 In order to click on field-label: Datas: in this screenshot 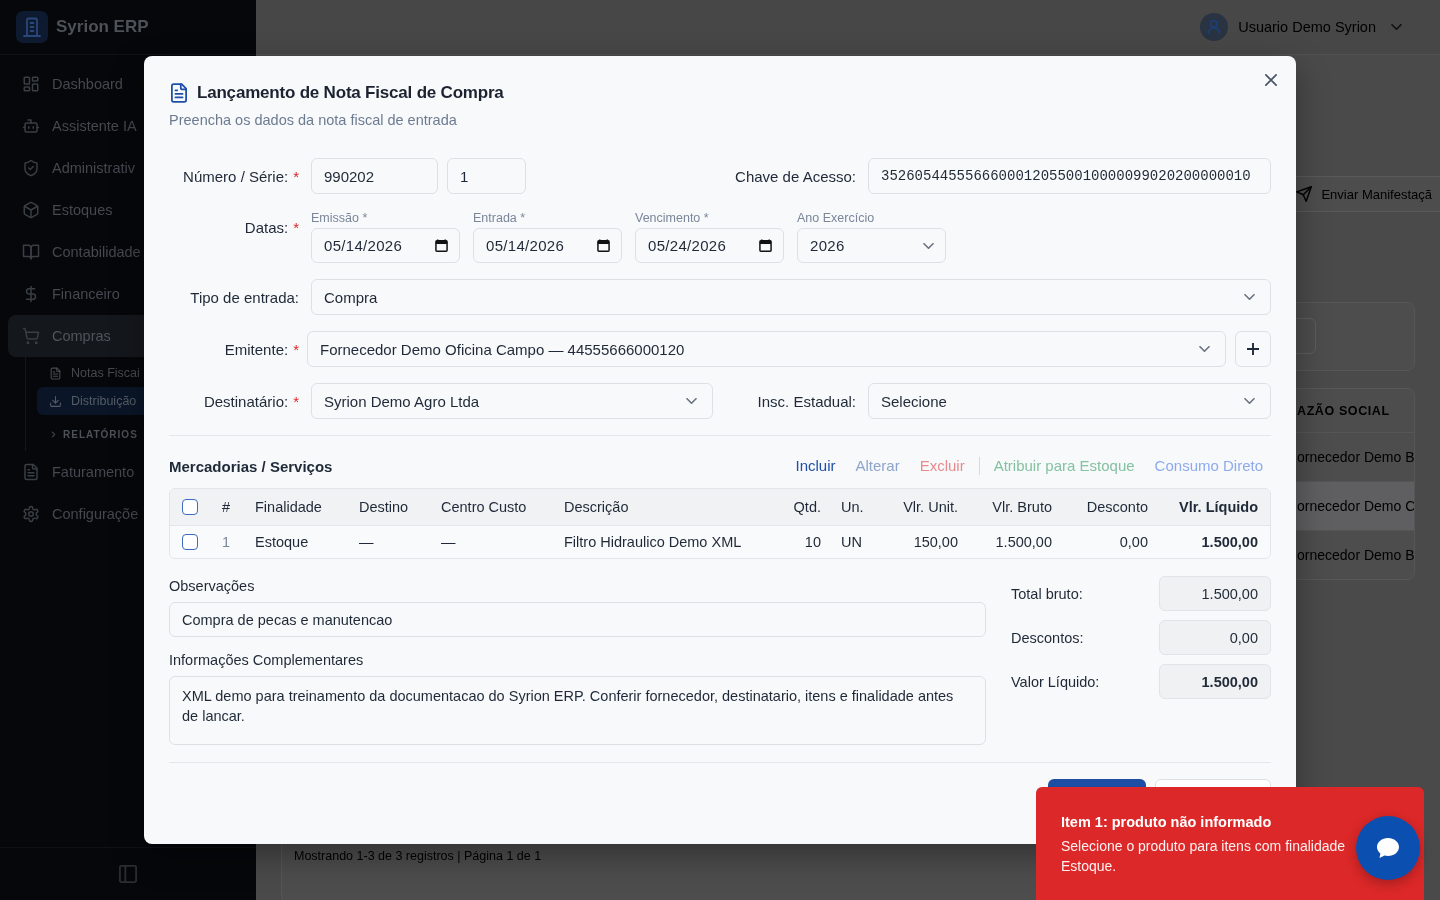, I will do `click(266, 227)`.